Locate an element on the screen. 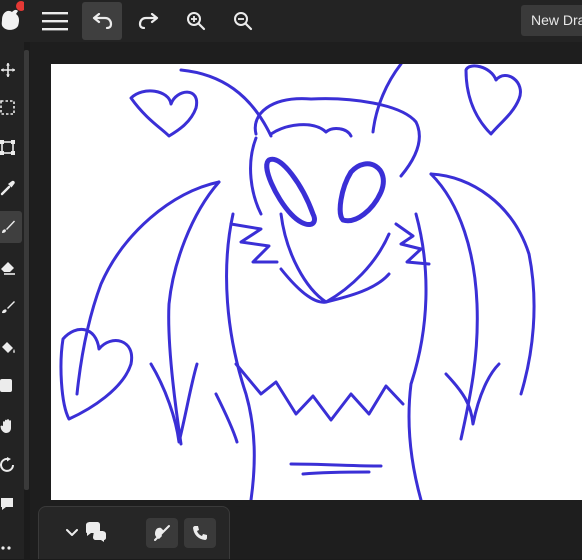 This screenshot has height=560, width=582. menu-button is located at coordinates (55, 21).